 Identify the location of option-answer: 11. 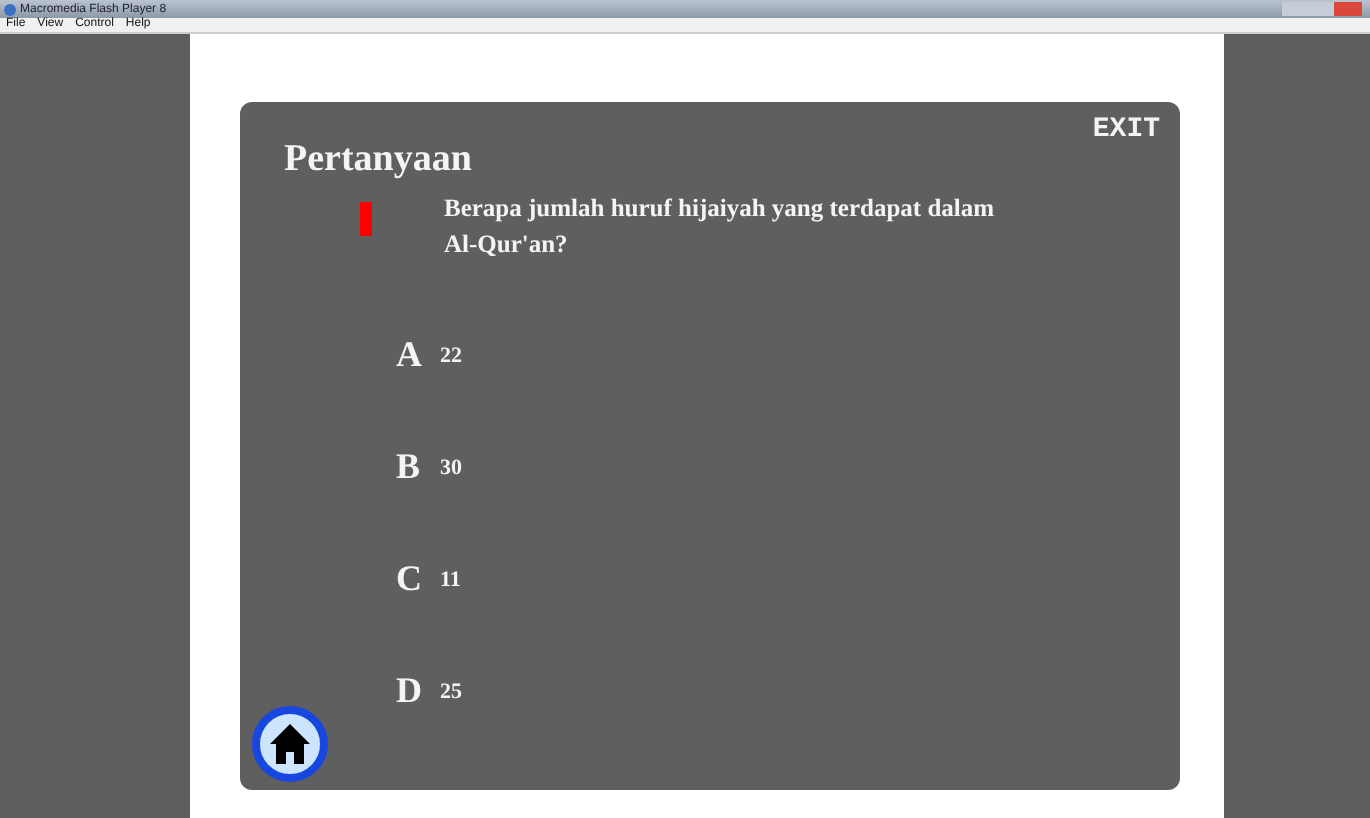
(450, 579).